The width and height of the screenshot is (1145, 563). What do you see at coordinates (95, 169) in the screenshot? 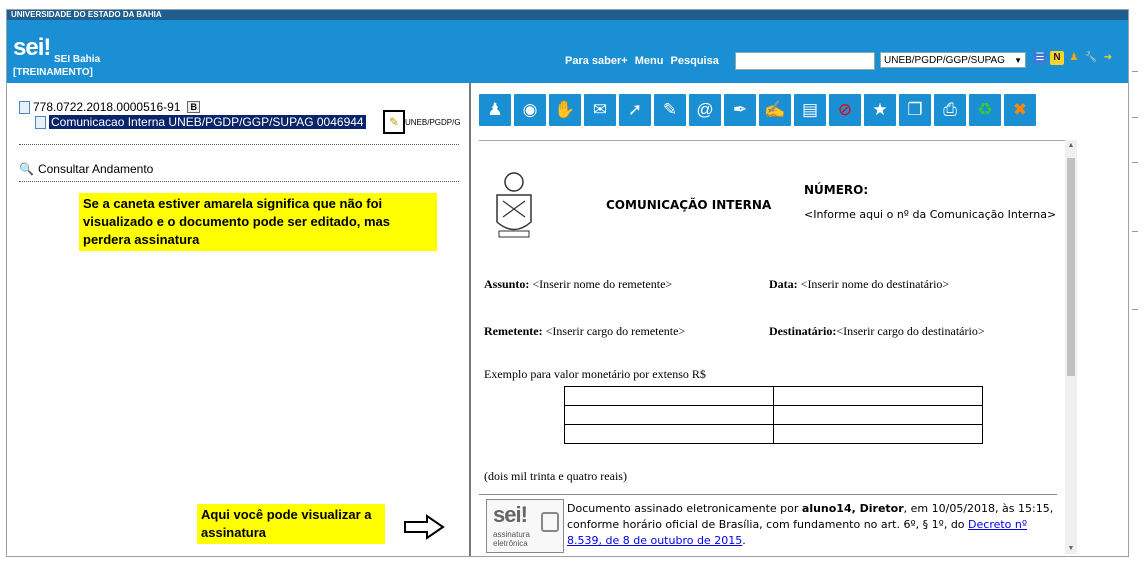
I see `consultar-label: Consultar Andamento` at bounding box center [95, 169].